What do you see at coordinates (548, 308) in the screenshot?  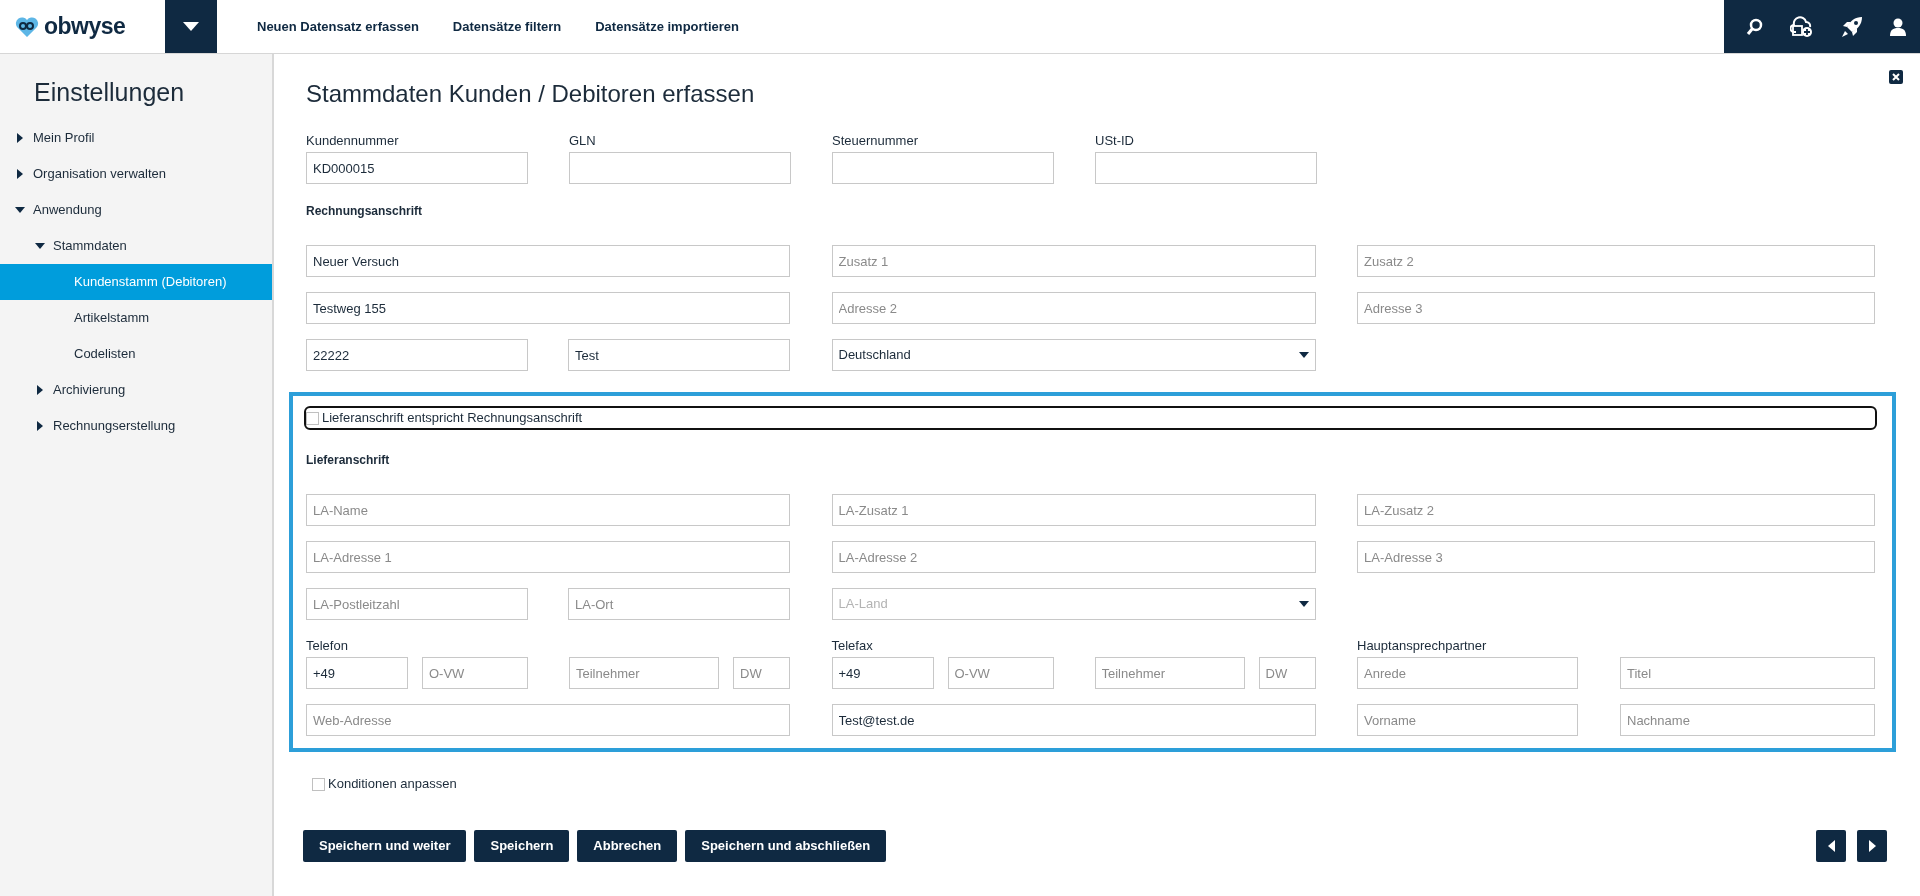 I see `input-field: Testweg 155` at bounding box center [548, 308].